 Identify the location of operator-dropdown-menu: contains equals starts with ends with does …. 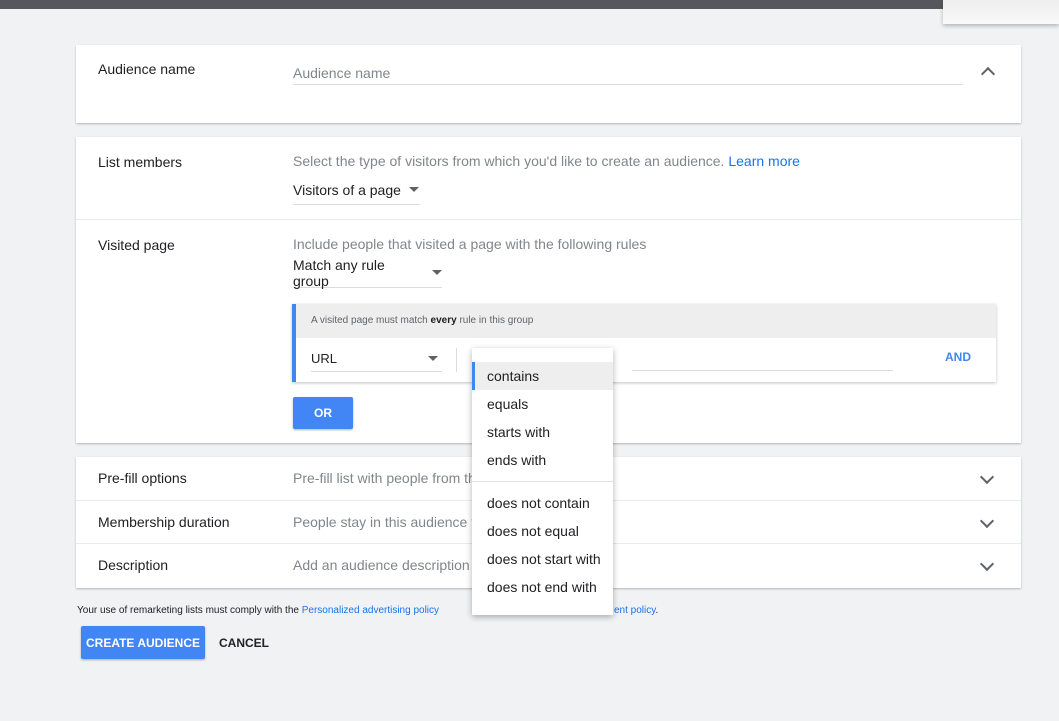
(542, 481).